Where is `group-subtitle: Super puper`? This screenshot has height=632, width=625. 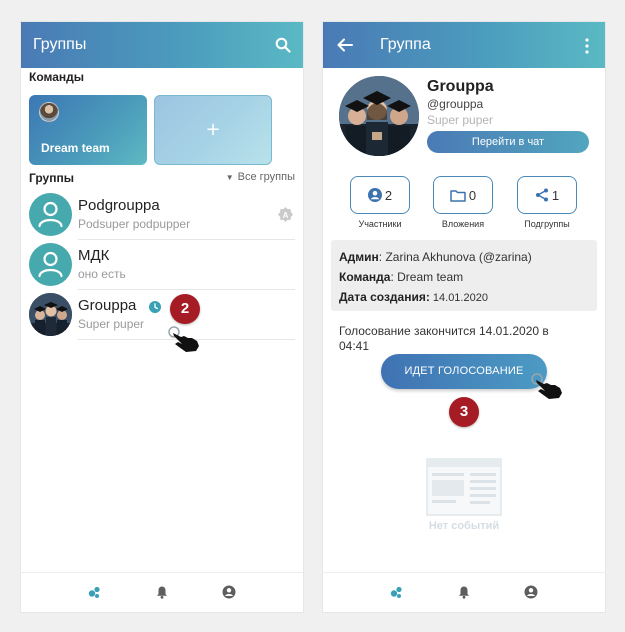
group-subtitle: Super puper is located at coordinates (111, 324).